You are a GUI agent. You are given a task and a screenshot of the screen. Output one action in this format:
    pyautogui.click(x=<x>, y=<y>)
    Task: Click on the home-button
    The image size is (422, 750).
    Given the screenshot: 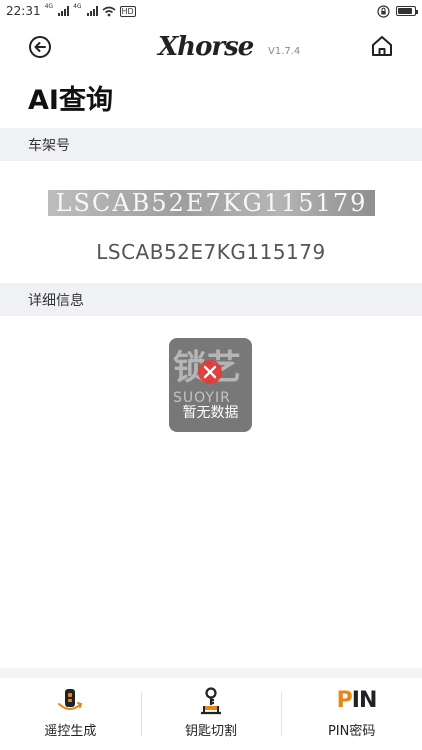 What is the action you would take?
    pyautogui.click(x=382, y=46)
    